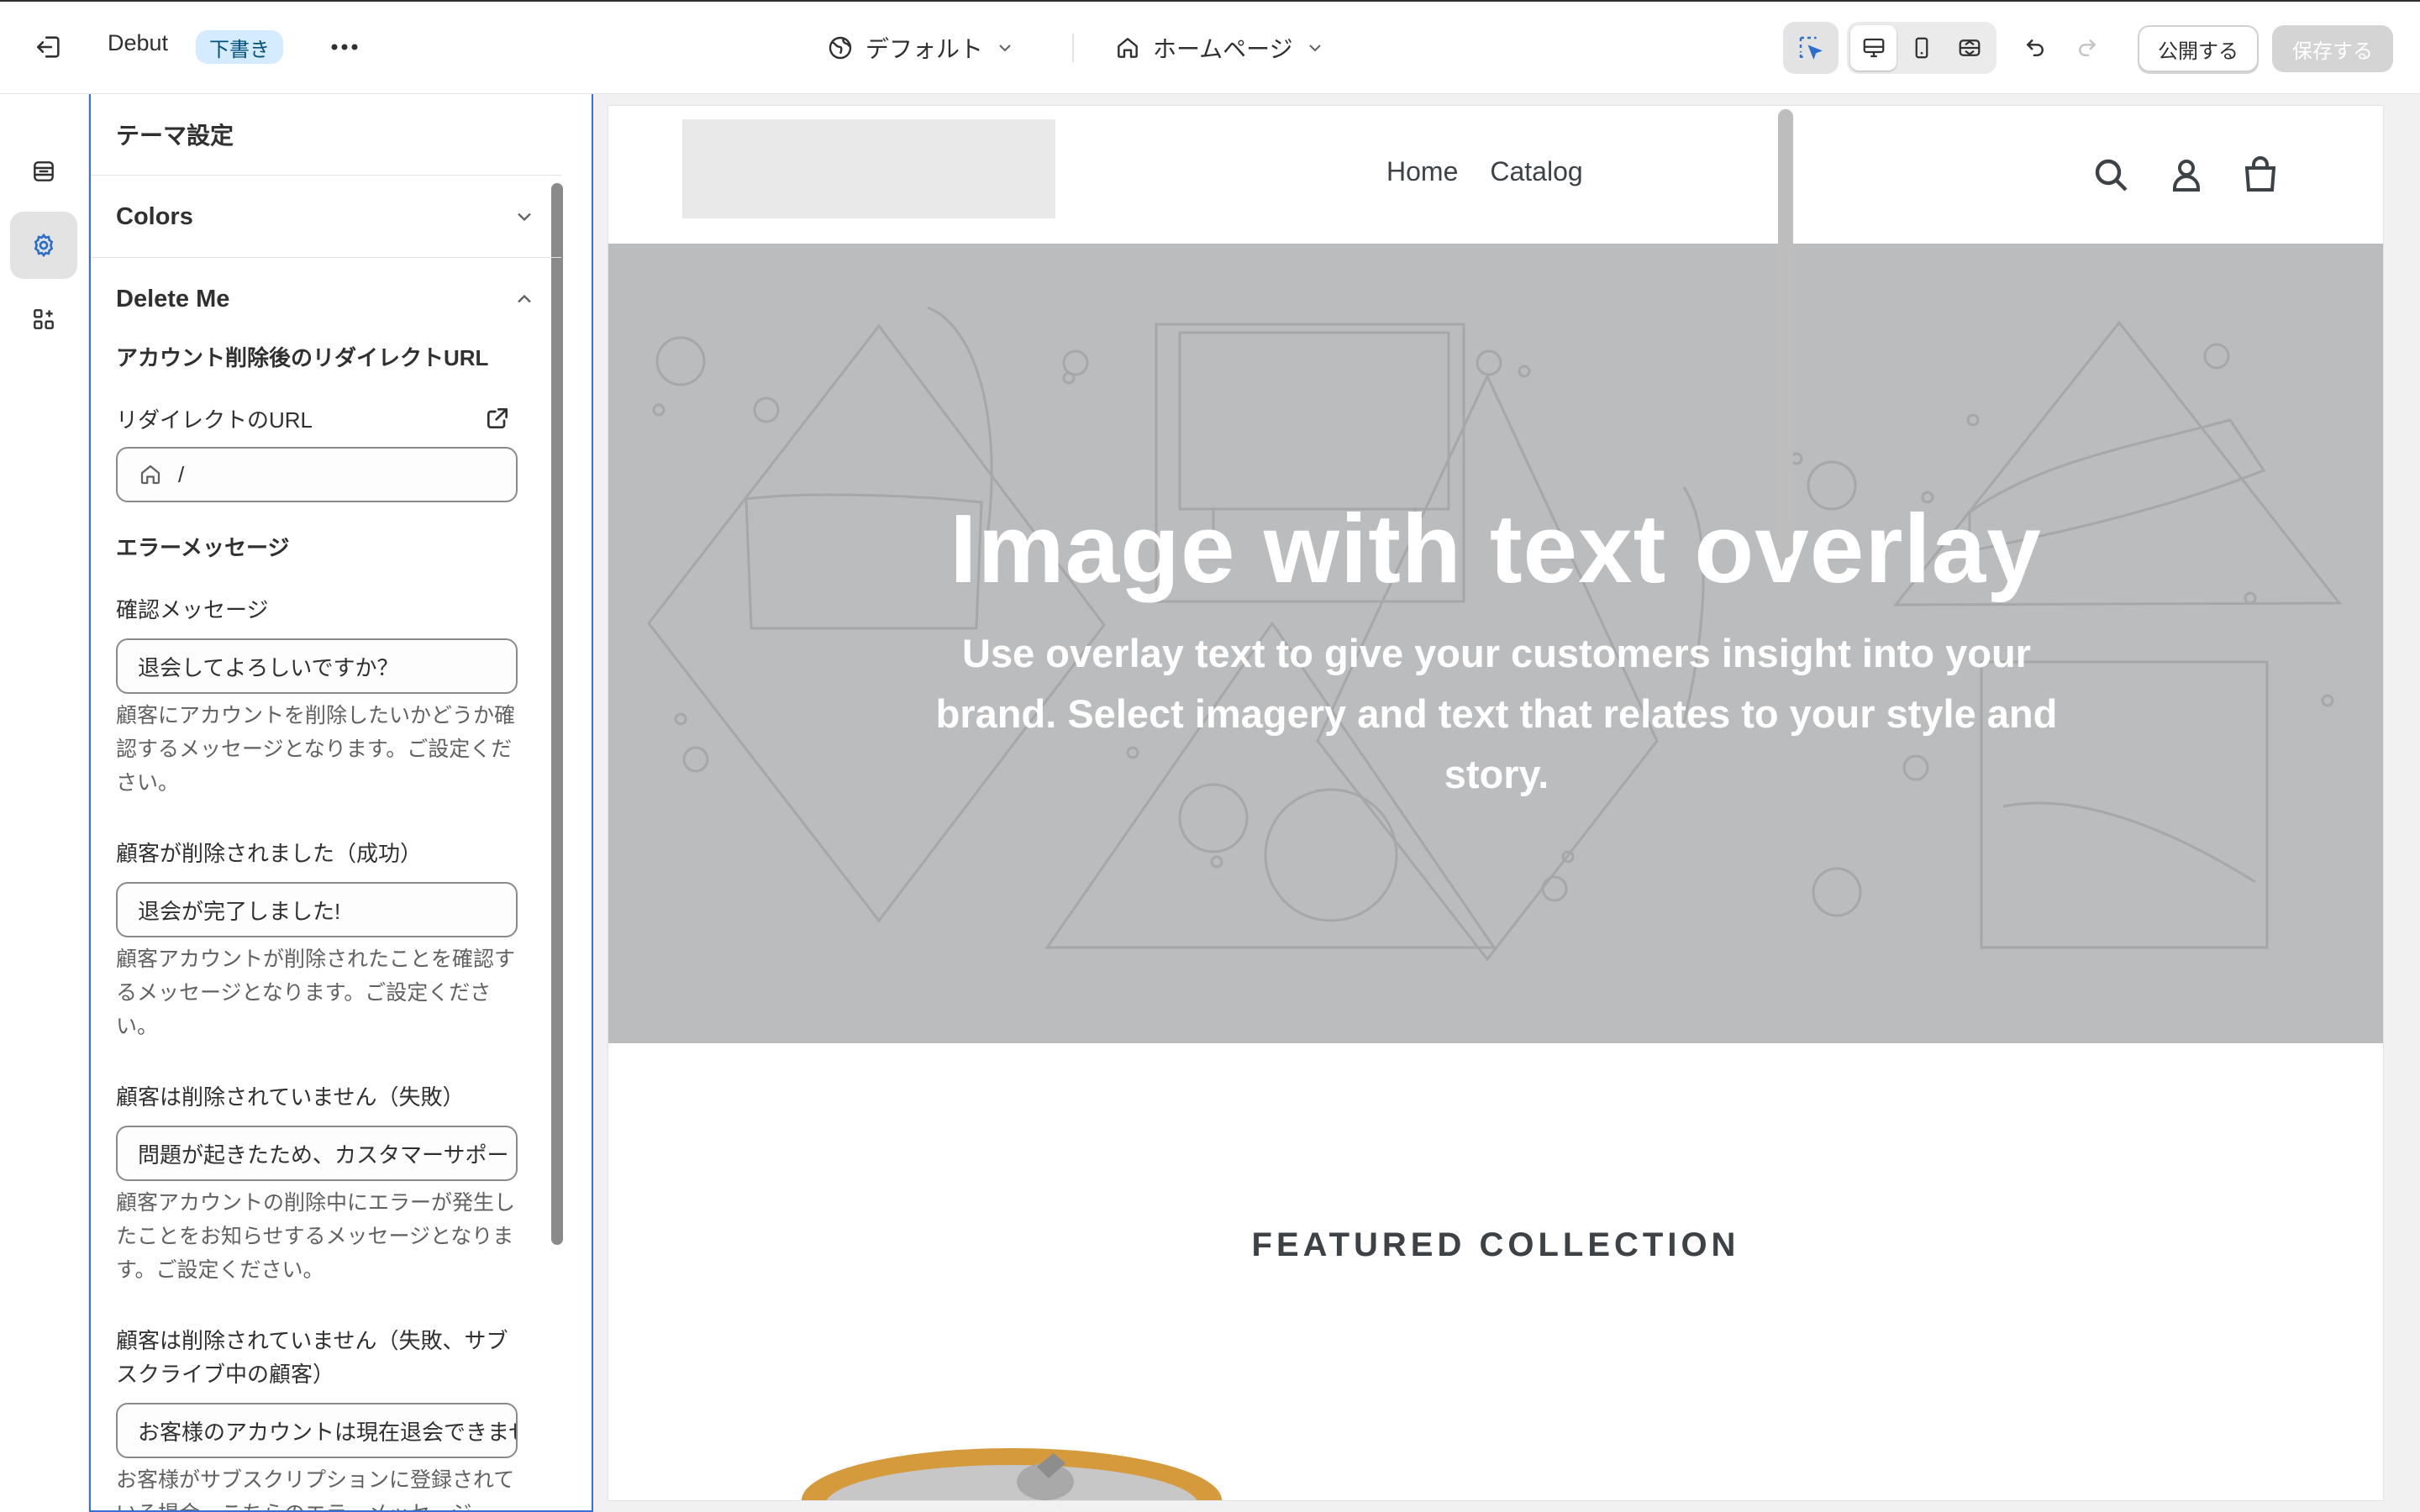  I want to click on exit-icon, so click(48, 47).